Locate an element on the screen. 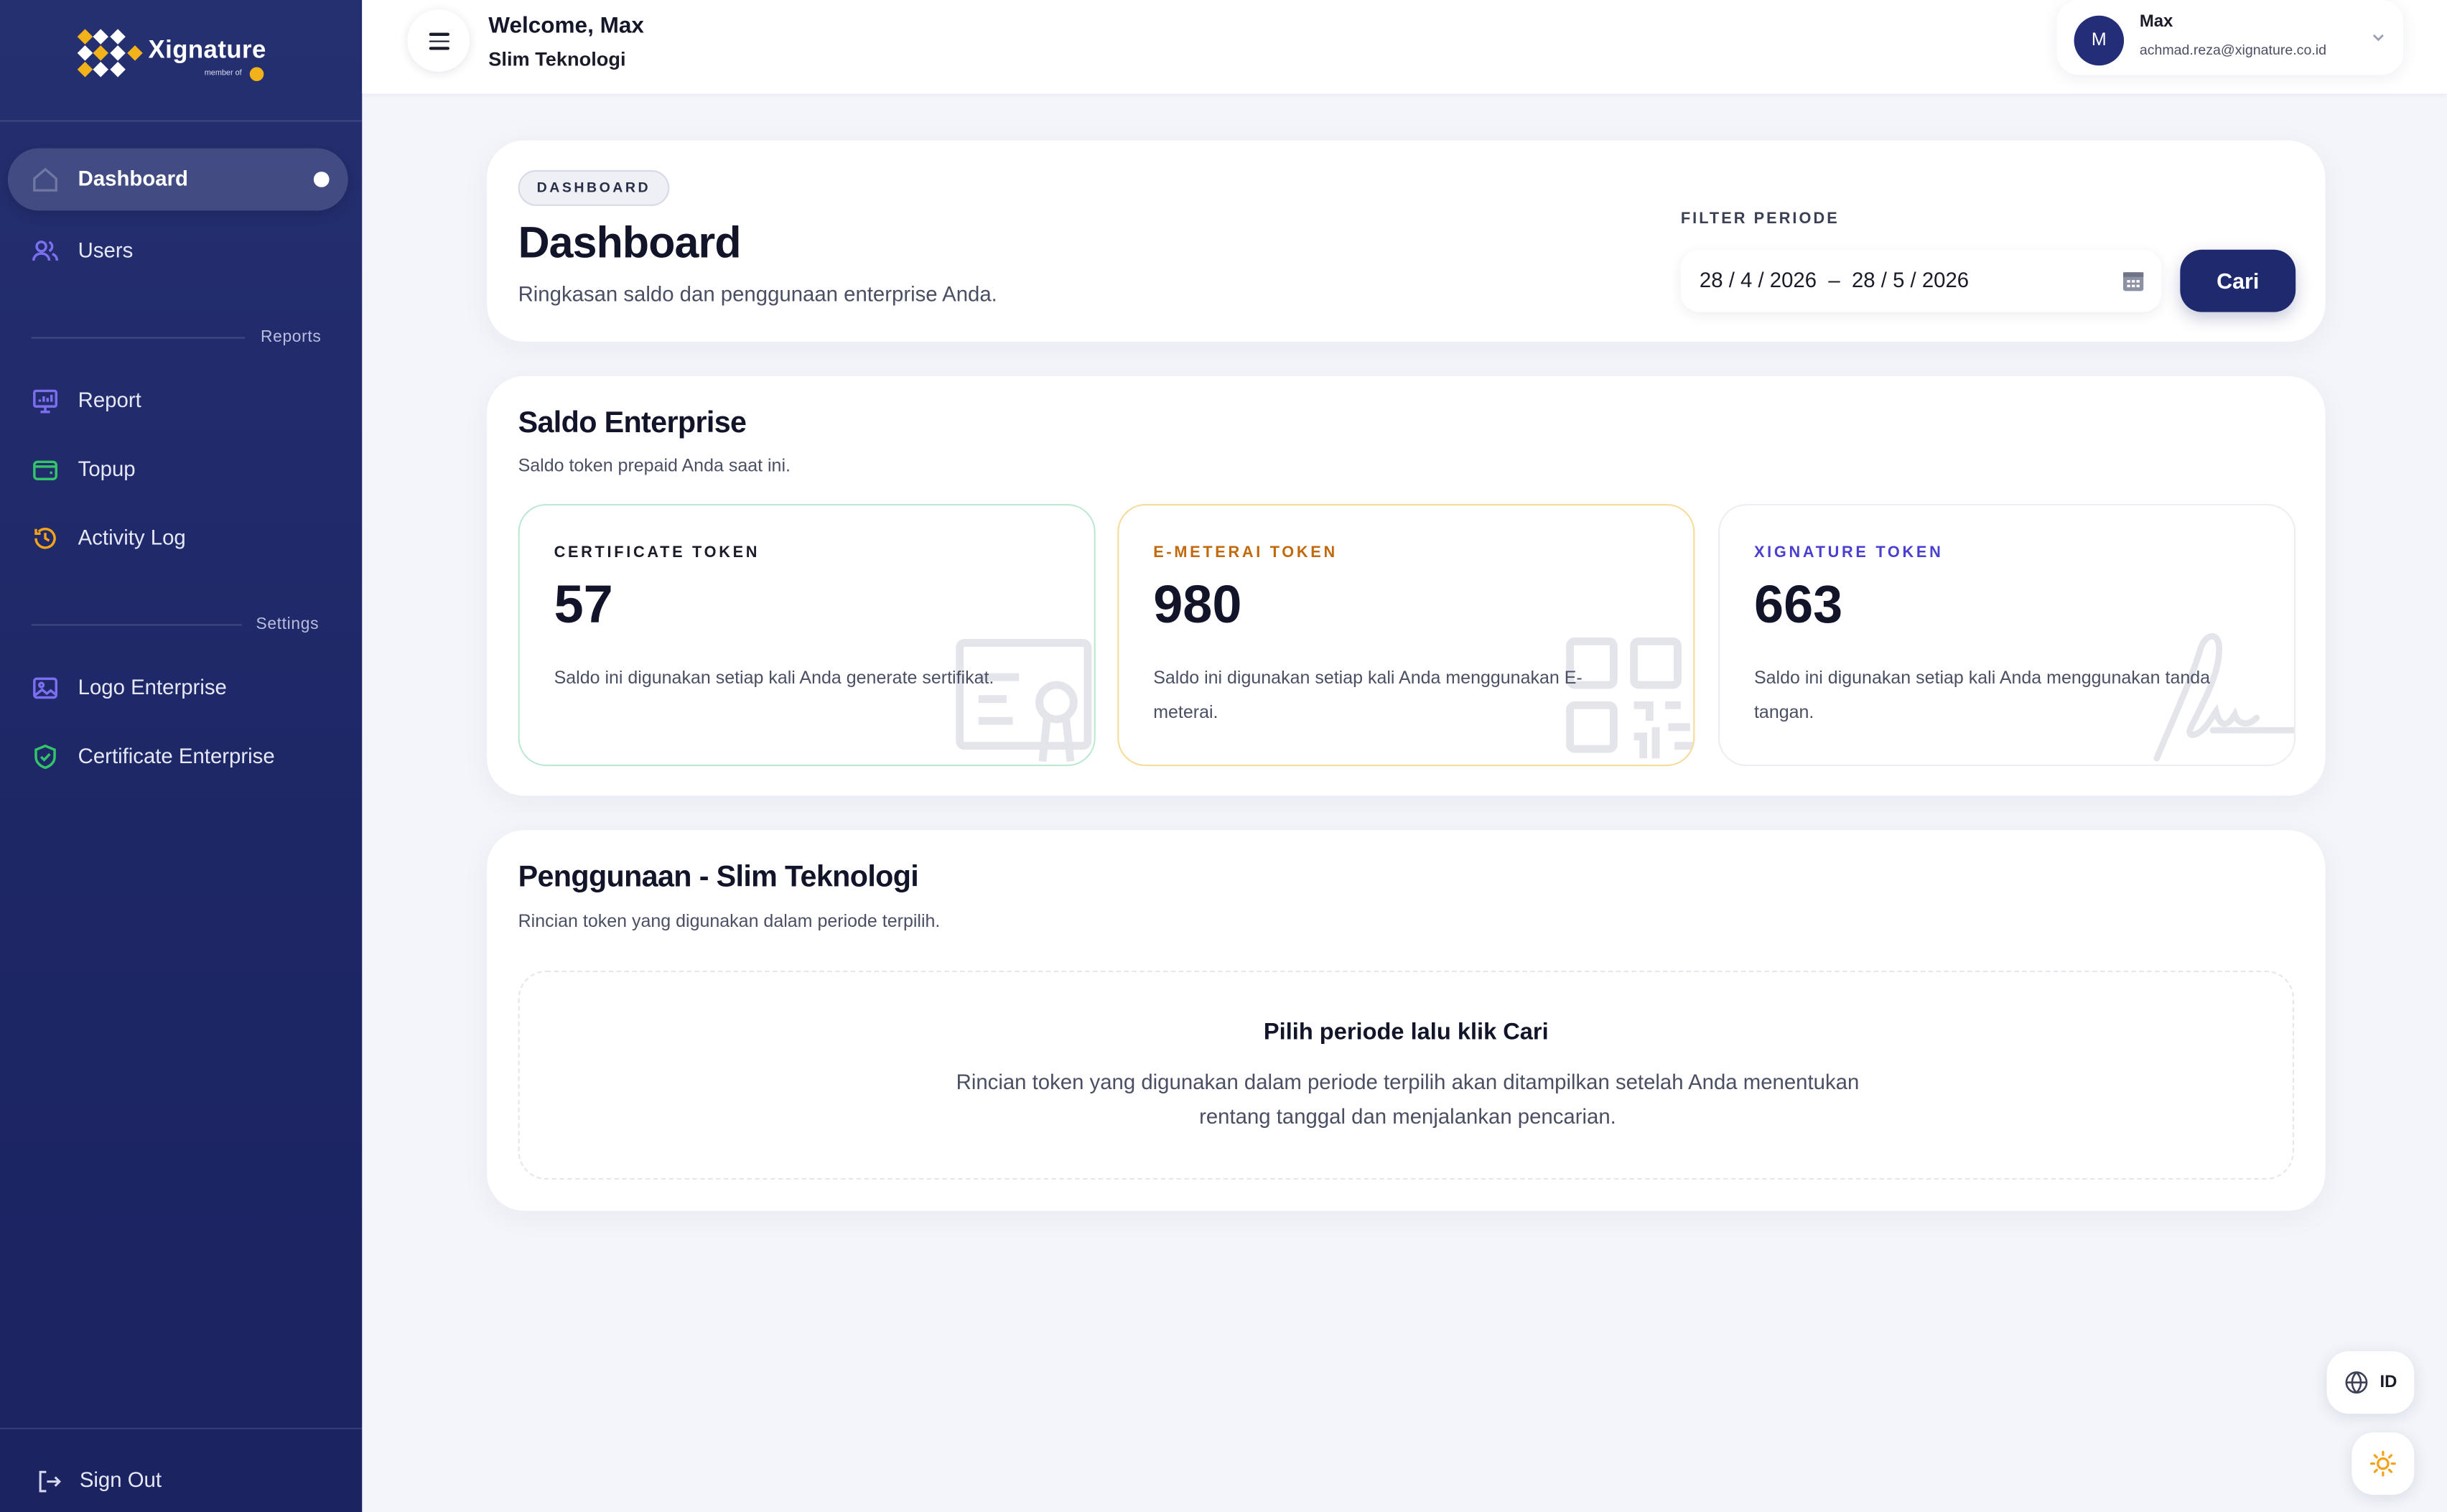 Image resolution: width=2447 pixels, height=1512 pixels. sidebar-item-certificate-enterprise: Certificate Enterprise is located at coordinates (178, 757).